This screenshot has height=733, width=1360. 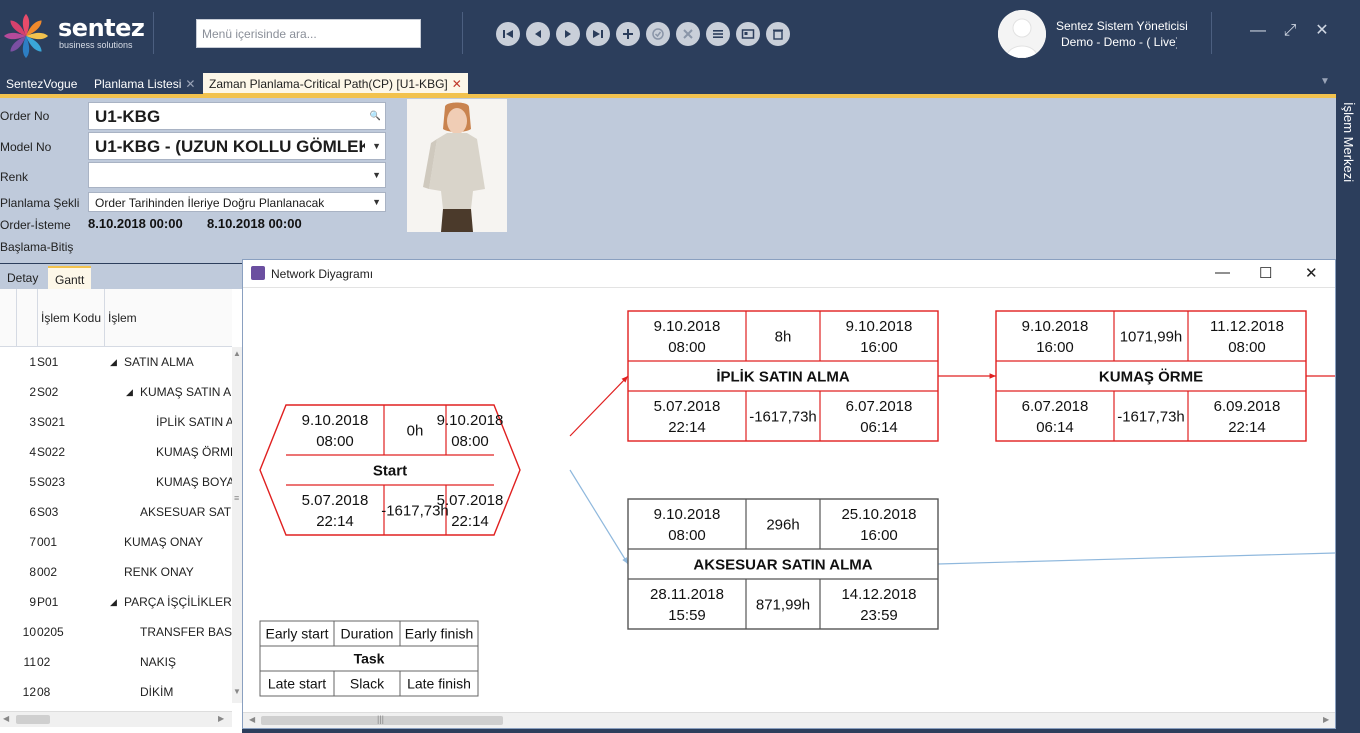 I want to click on list-button, so click(x=718, y=34).